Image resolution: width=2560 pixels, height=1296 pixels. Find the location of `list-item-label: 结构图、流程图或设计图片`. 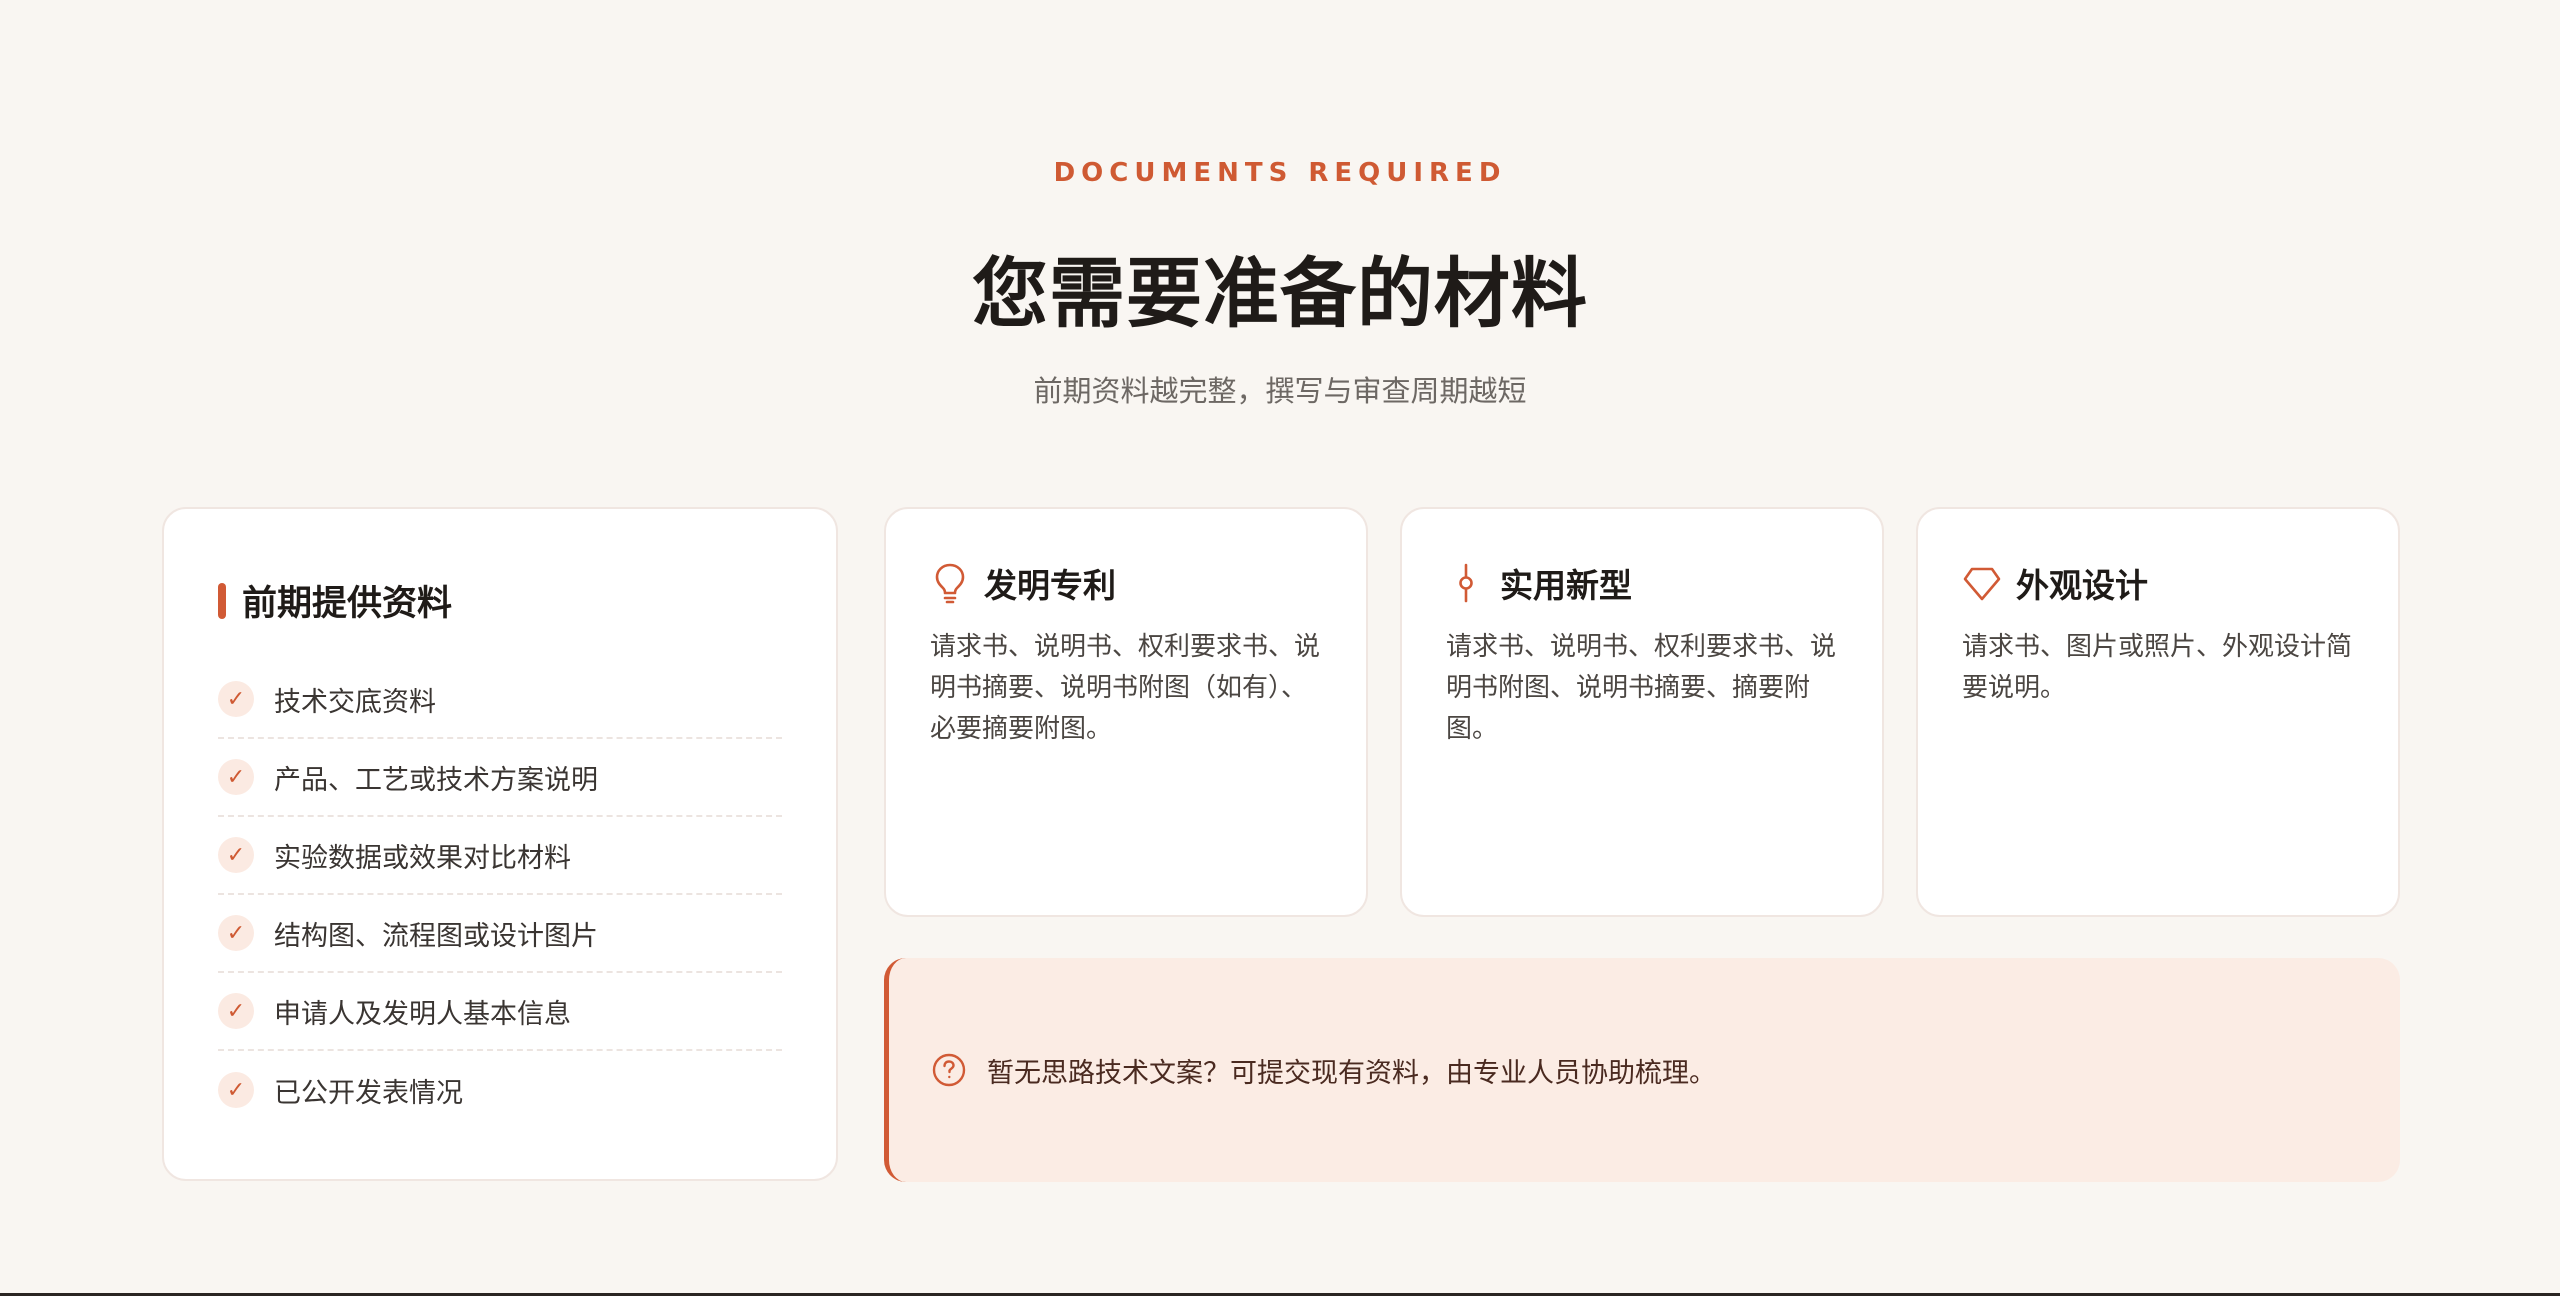

list-item-label: 结构图、流程图或设计图片 is located at coordinates (436, 936).